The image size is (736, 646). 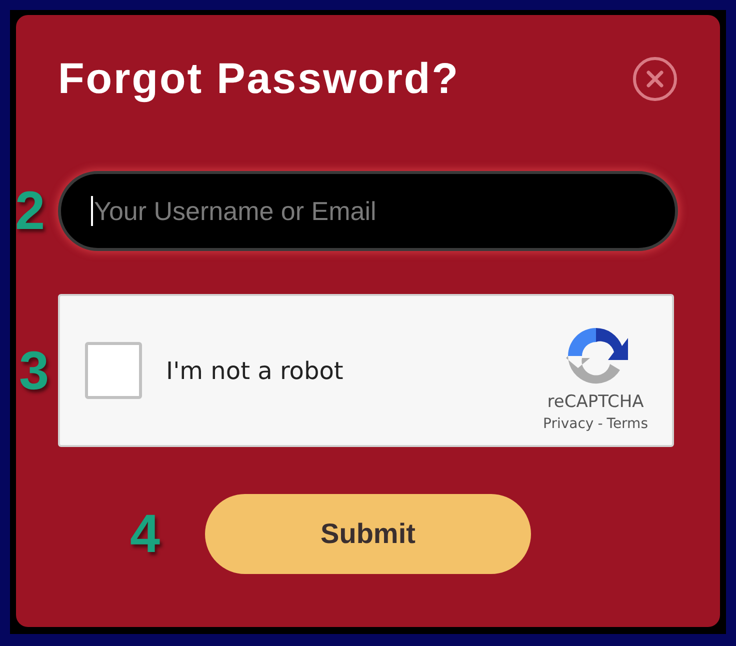 What do you see at coordinates (568, 424) in the screenshot?
I see `privacy-link: Privacy` at bounding box center [568, 424].